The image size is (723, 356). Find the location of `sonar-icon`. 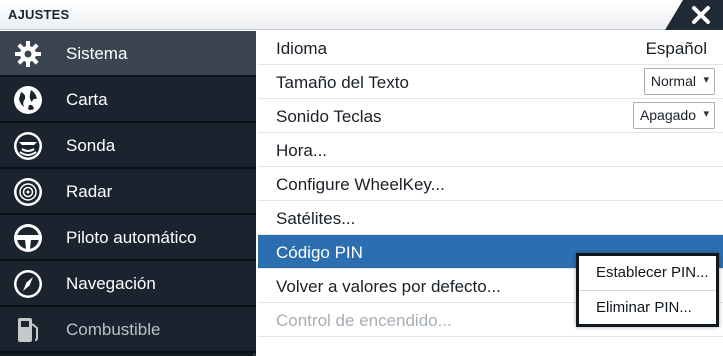

sonar-icon is located at coordinates (28, 146).